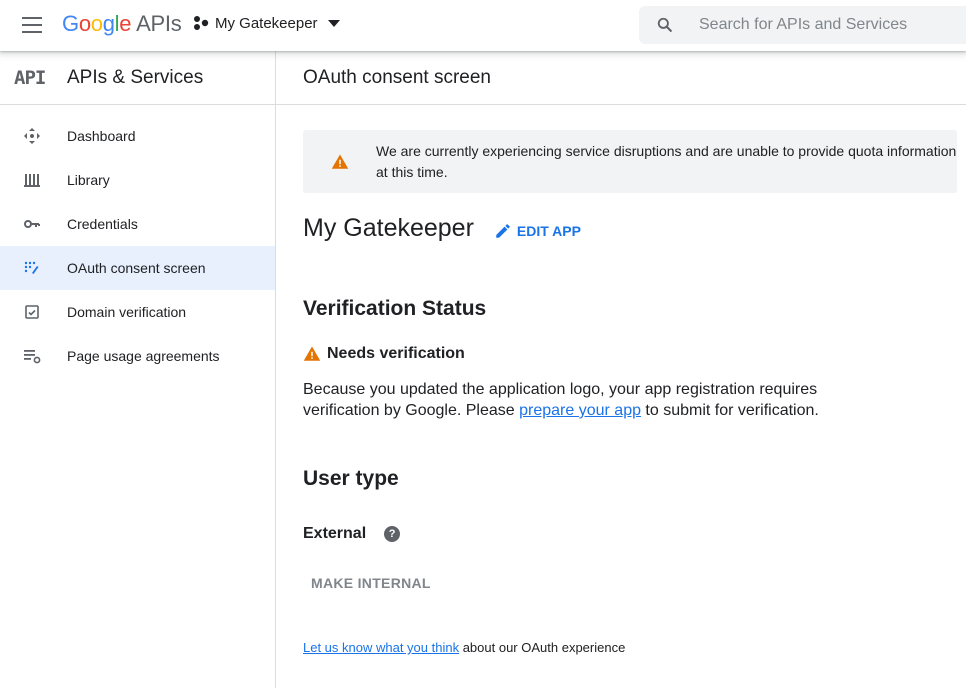 This screenshot has height=688, width=966. I want to click on user-type-value: External, so click(335, 533).